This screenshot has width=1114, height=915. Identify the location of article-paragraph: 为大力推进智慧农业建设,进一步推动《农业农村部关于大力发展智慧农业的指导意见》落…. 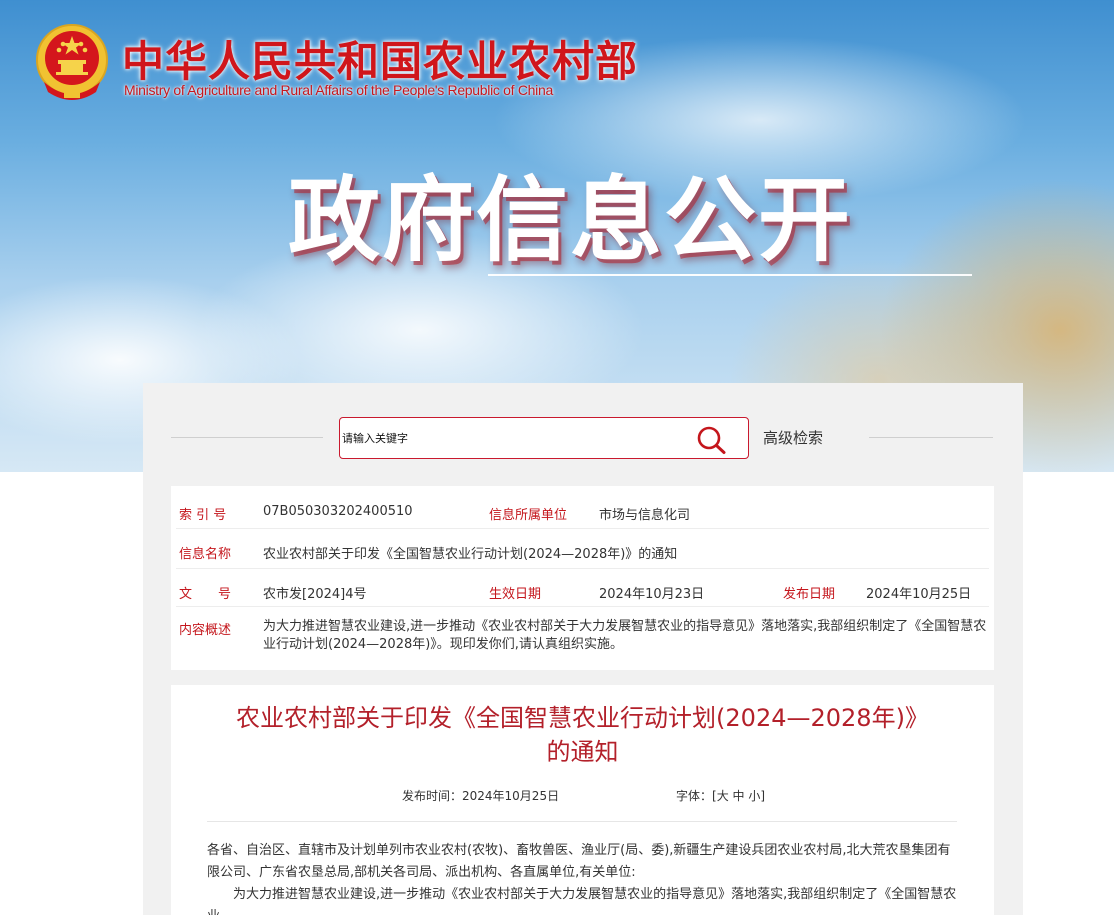
(582, 901).